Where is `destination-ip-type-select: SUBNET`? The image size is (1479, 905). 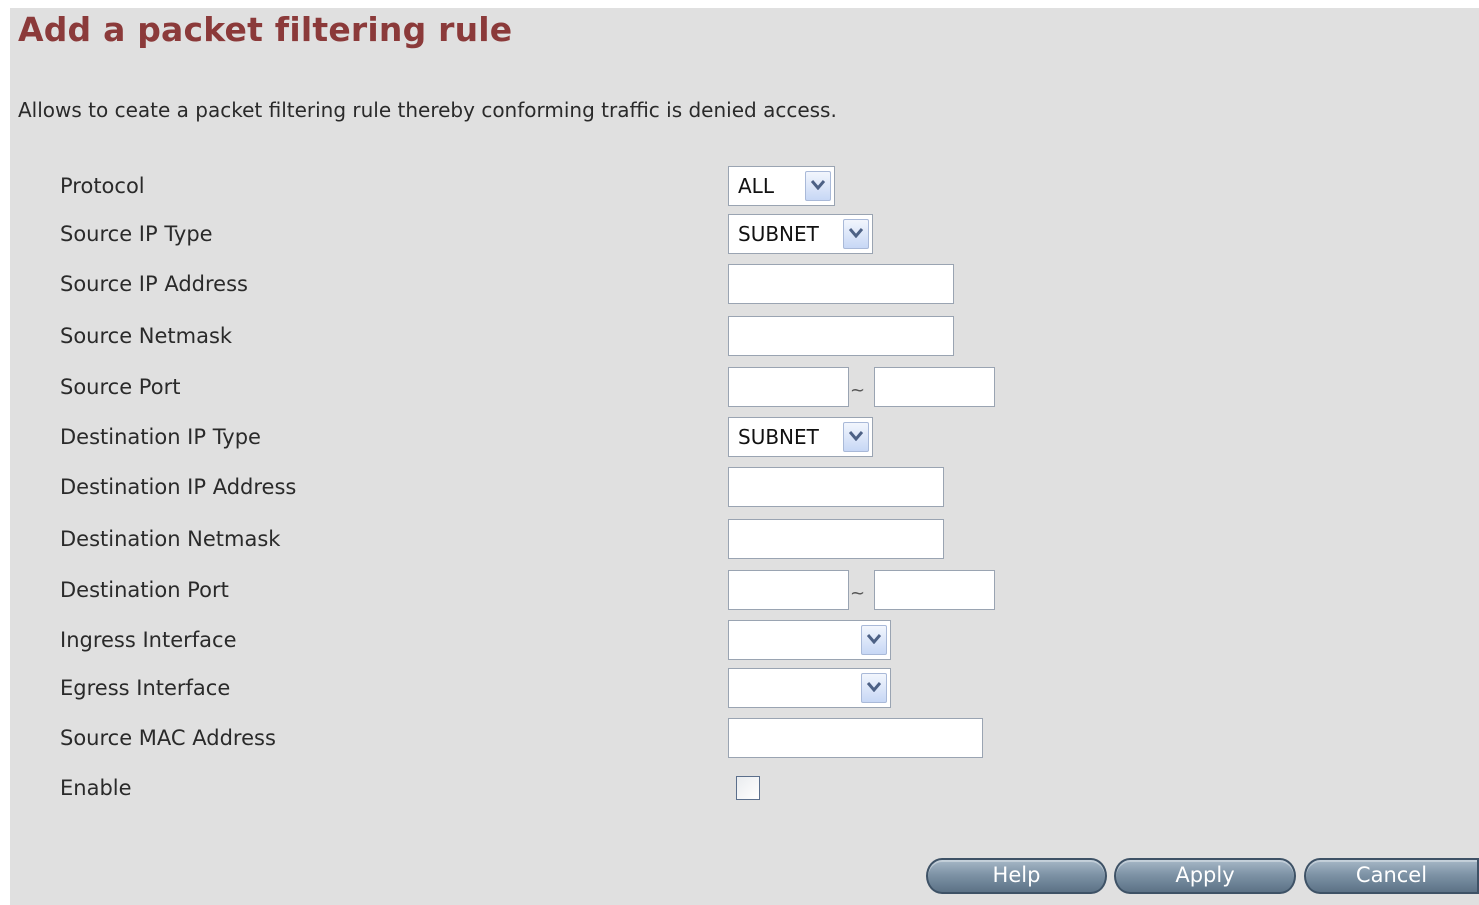 destination-ip-type-select: SUBNET is located at coordinates (800, 437).